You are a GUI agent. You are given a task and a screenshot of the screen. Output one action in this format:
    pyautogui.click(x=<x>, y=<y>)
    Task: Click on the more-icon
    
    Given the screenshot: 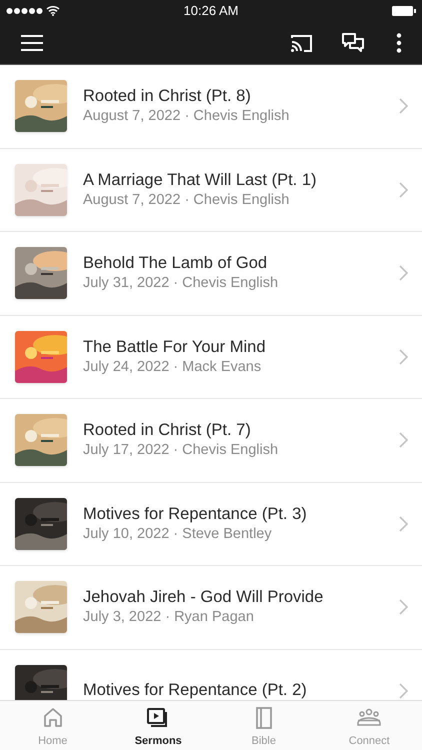 What is the action you would take?
    pyautogui.click(x=399, y=43)
    